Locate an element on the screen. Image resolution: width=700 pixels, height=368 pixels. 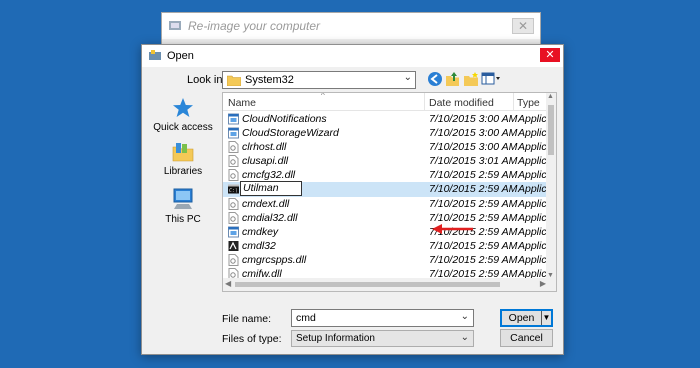
file-row: clrhost.dll 7/10/2015 3:00 AM Applic is located at coordinates (385, 147).